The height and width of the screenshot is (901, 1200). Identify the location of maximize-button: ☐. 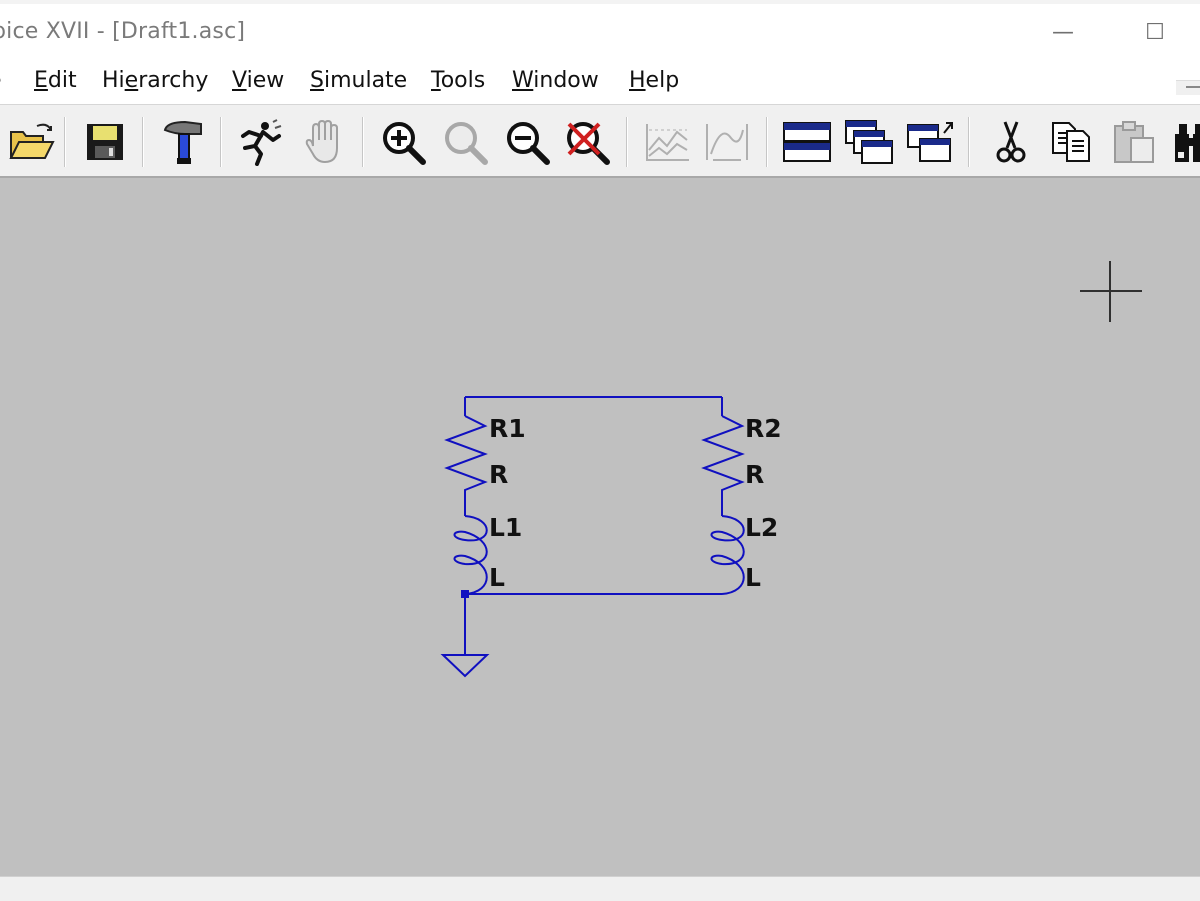
(1155, 32).